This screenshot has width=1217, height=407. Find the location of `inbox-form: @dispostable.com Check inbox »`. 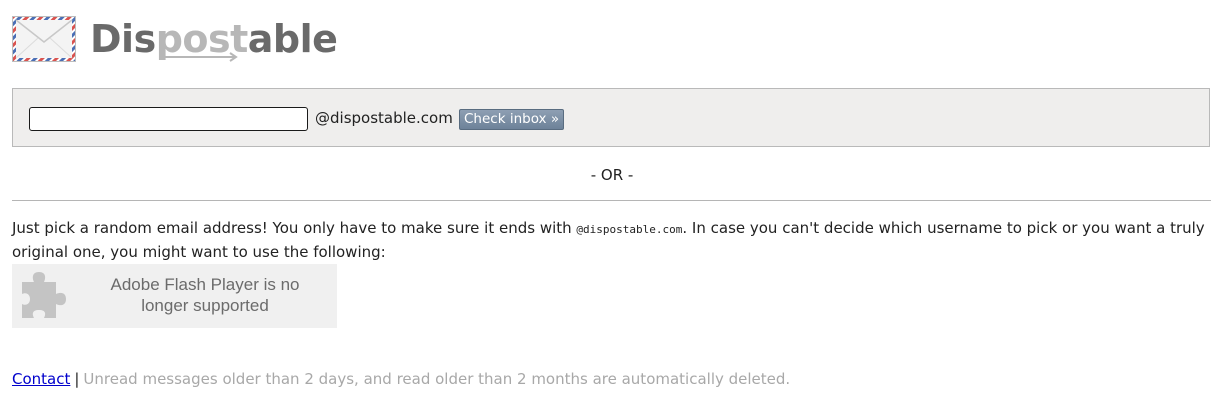

inbox-form: @dispostable.com Check inbox » is located at coordinates (611, 117).